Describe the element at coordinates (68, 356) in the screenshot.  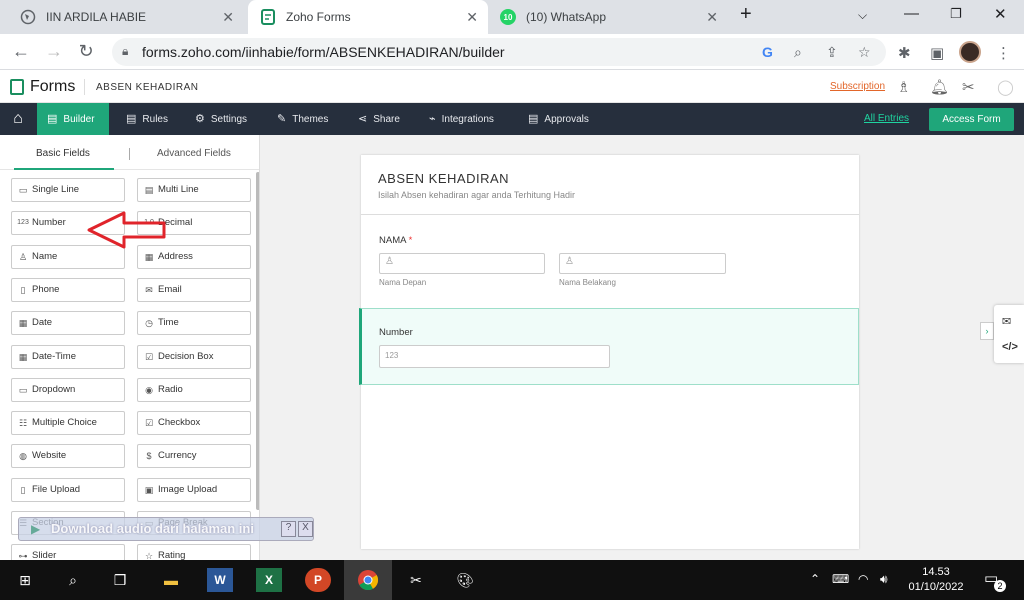
I see `field-date-time: ▦ Date-Time` at that location.